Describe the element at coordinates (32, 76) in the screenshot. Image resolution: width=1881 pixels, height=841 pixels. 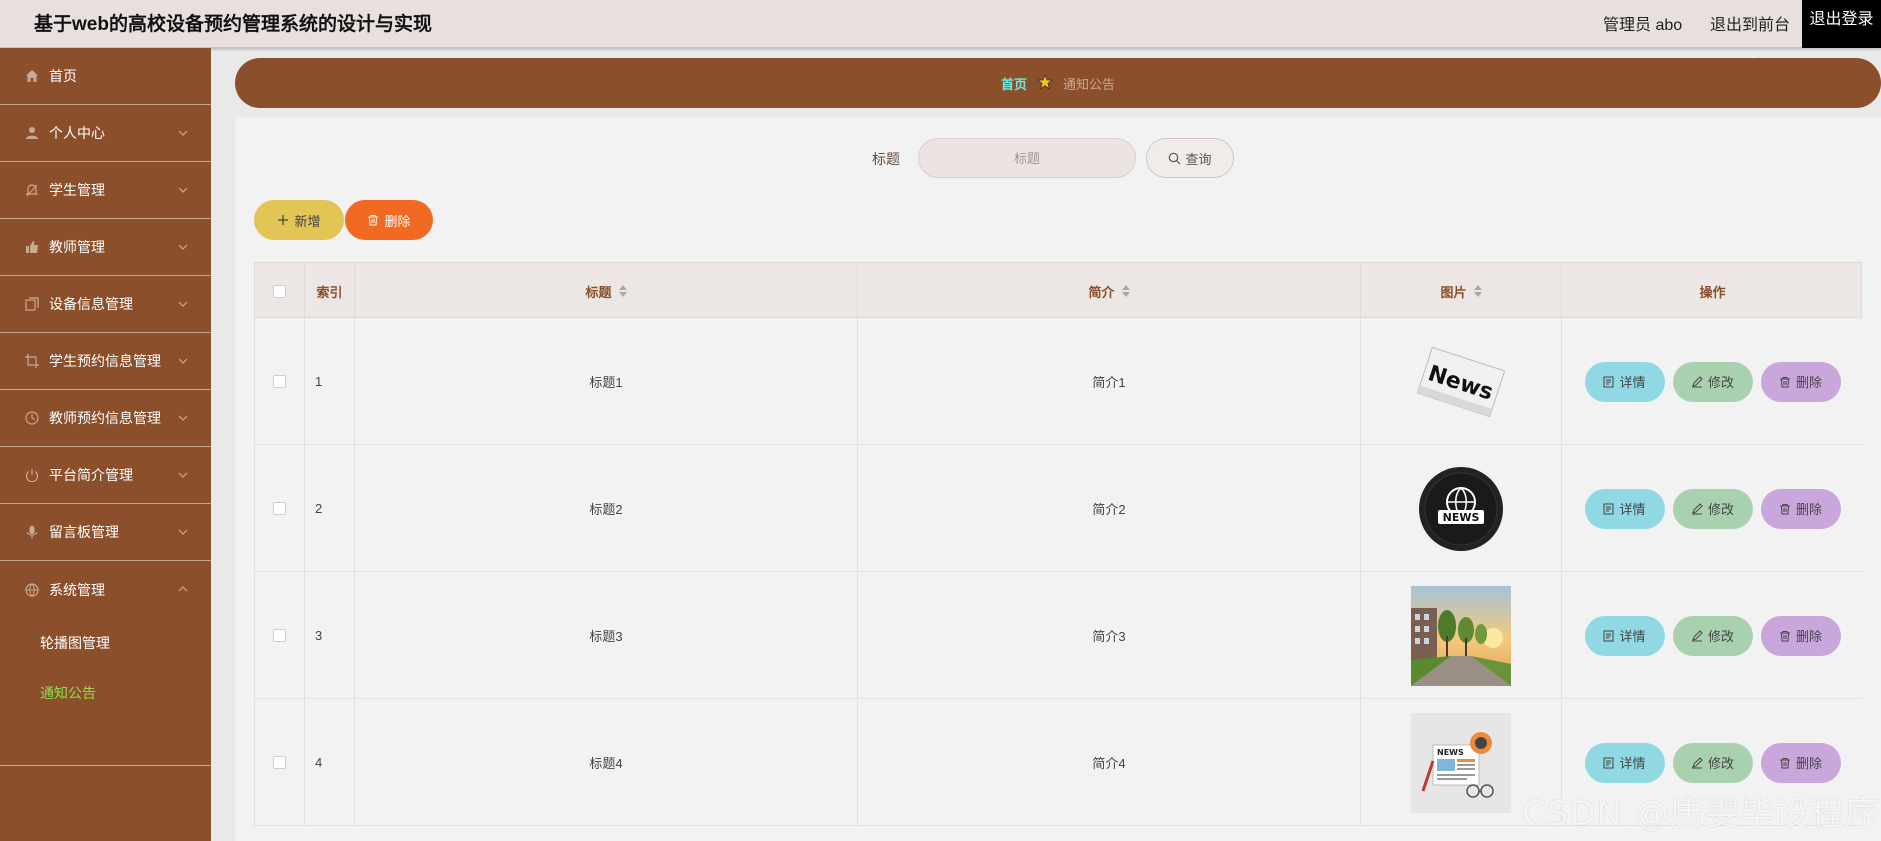
I see `home-icon` at that location.